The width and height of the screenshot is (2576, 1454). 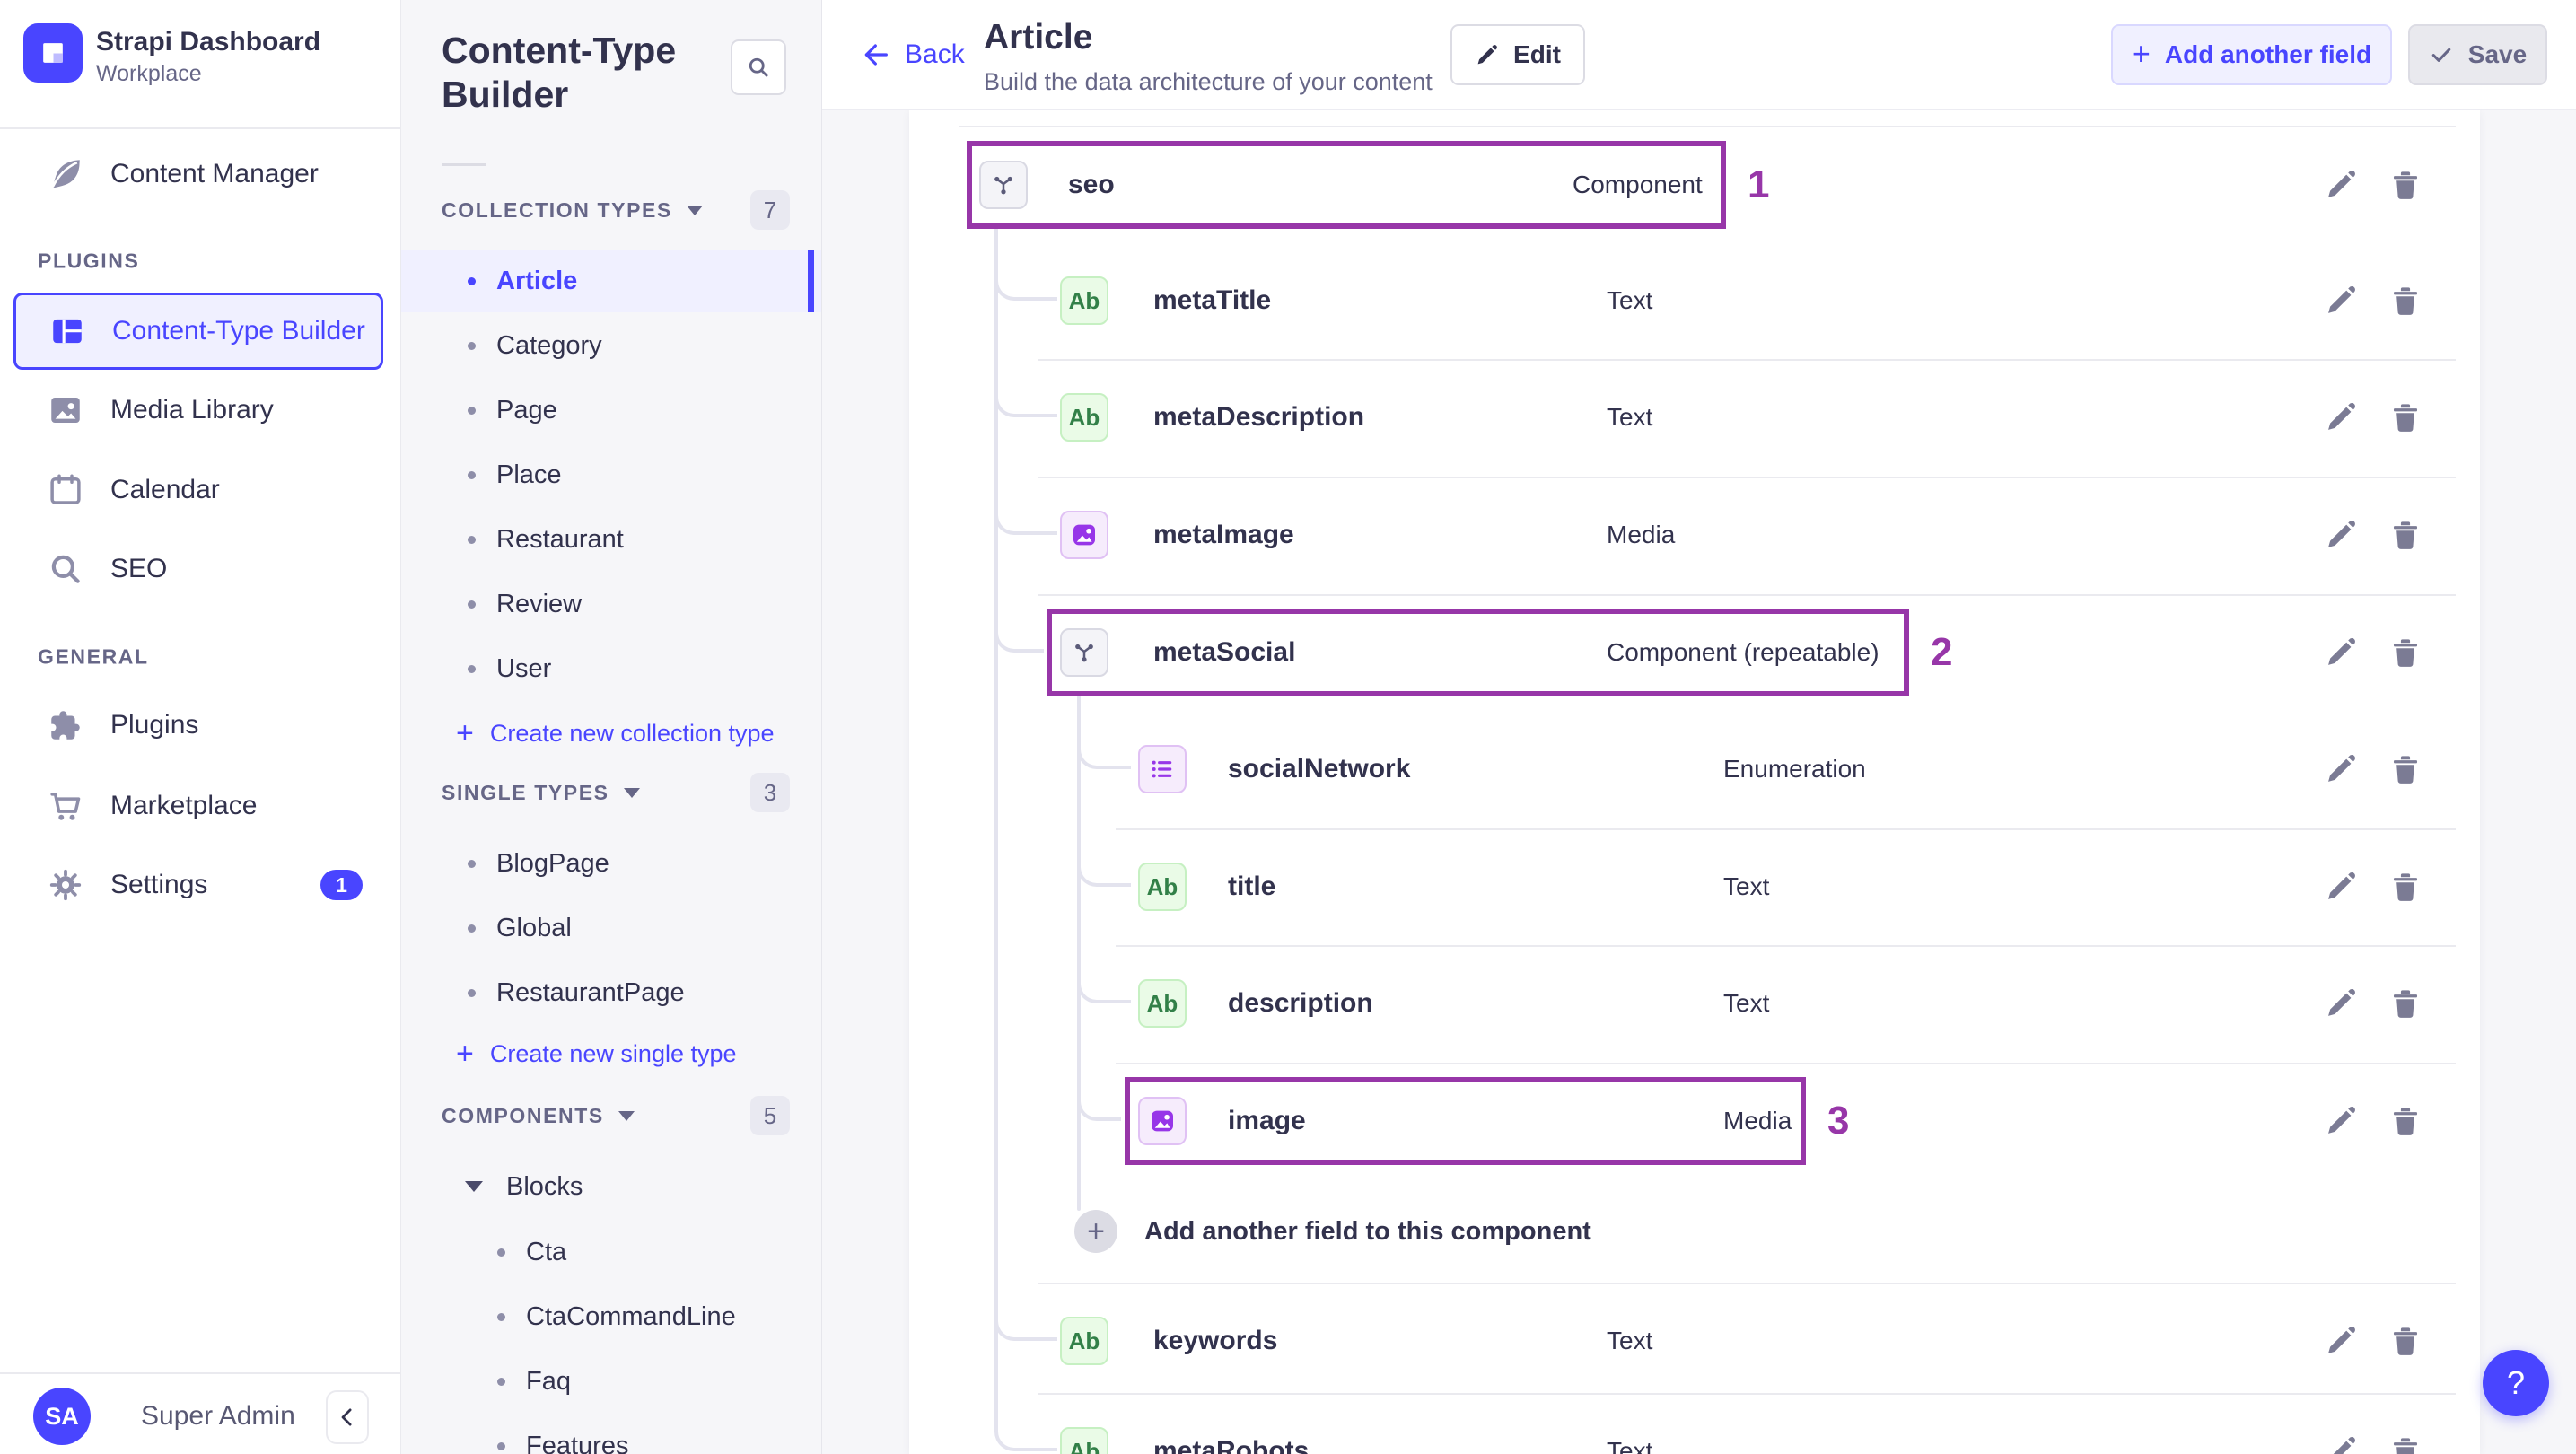 What do you see at coordinates (341, 885) in the screenshot?
I see `notification-badge: 1` at bounding box center [341, 885].